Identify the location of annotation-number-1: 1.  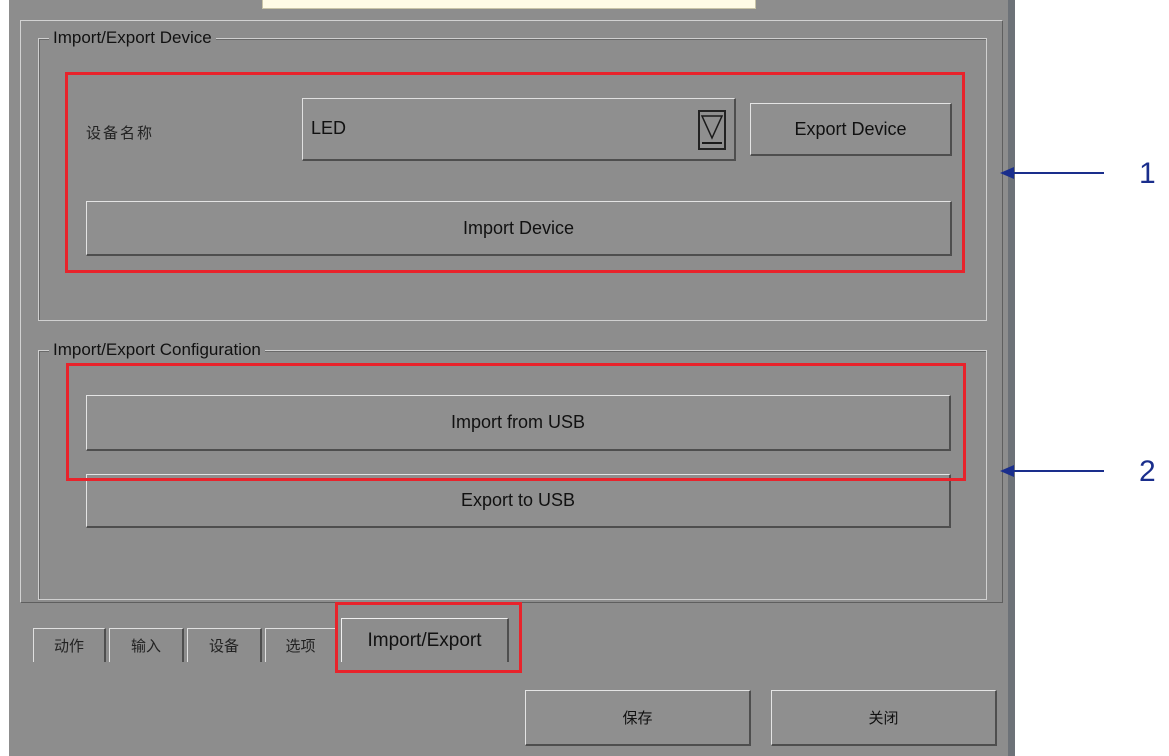
(1147, 173).